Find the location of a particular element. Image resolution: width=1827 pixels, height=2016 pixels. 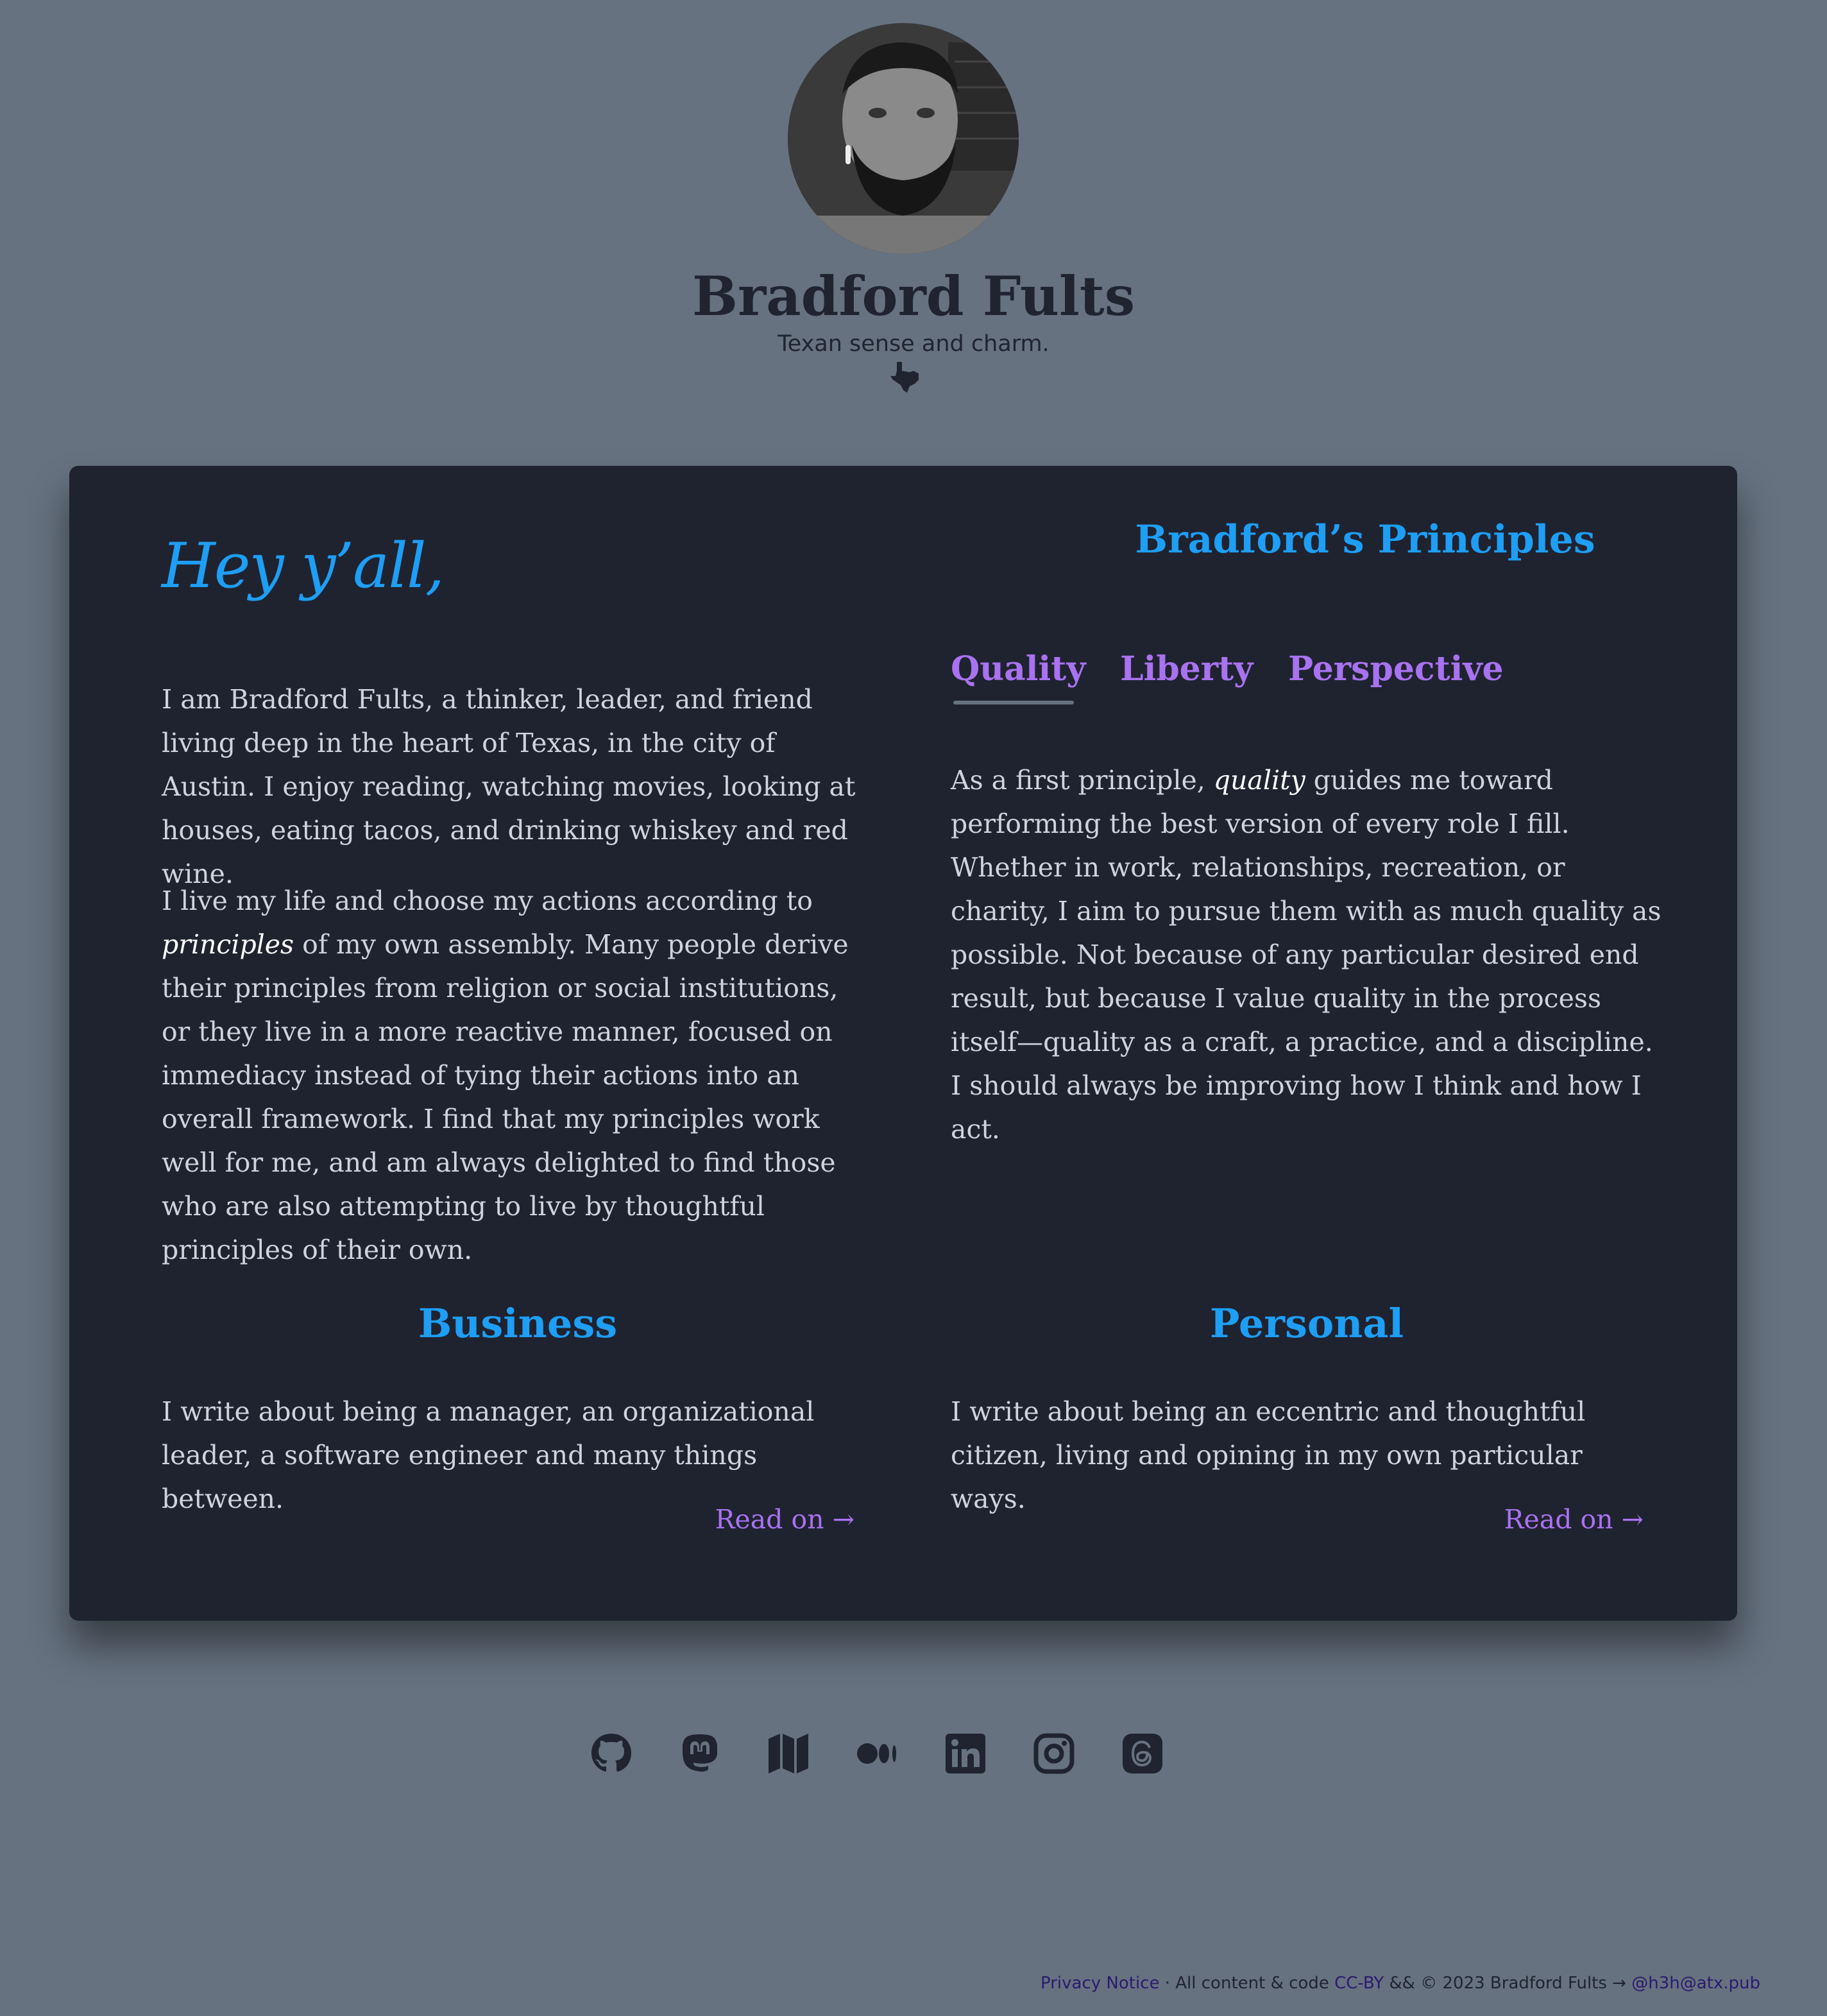

linkedin-icon is located at coordinates (965, 1753).